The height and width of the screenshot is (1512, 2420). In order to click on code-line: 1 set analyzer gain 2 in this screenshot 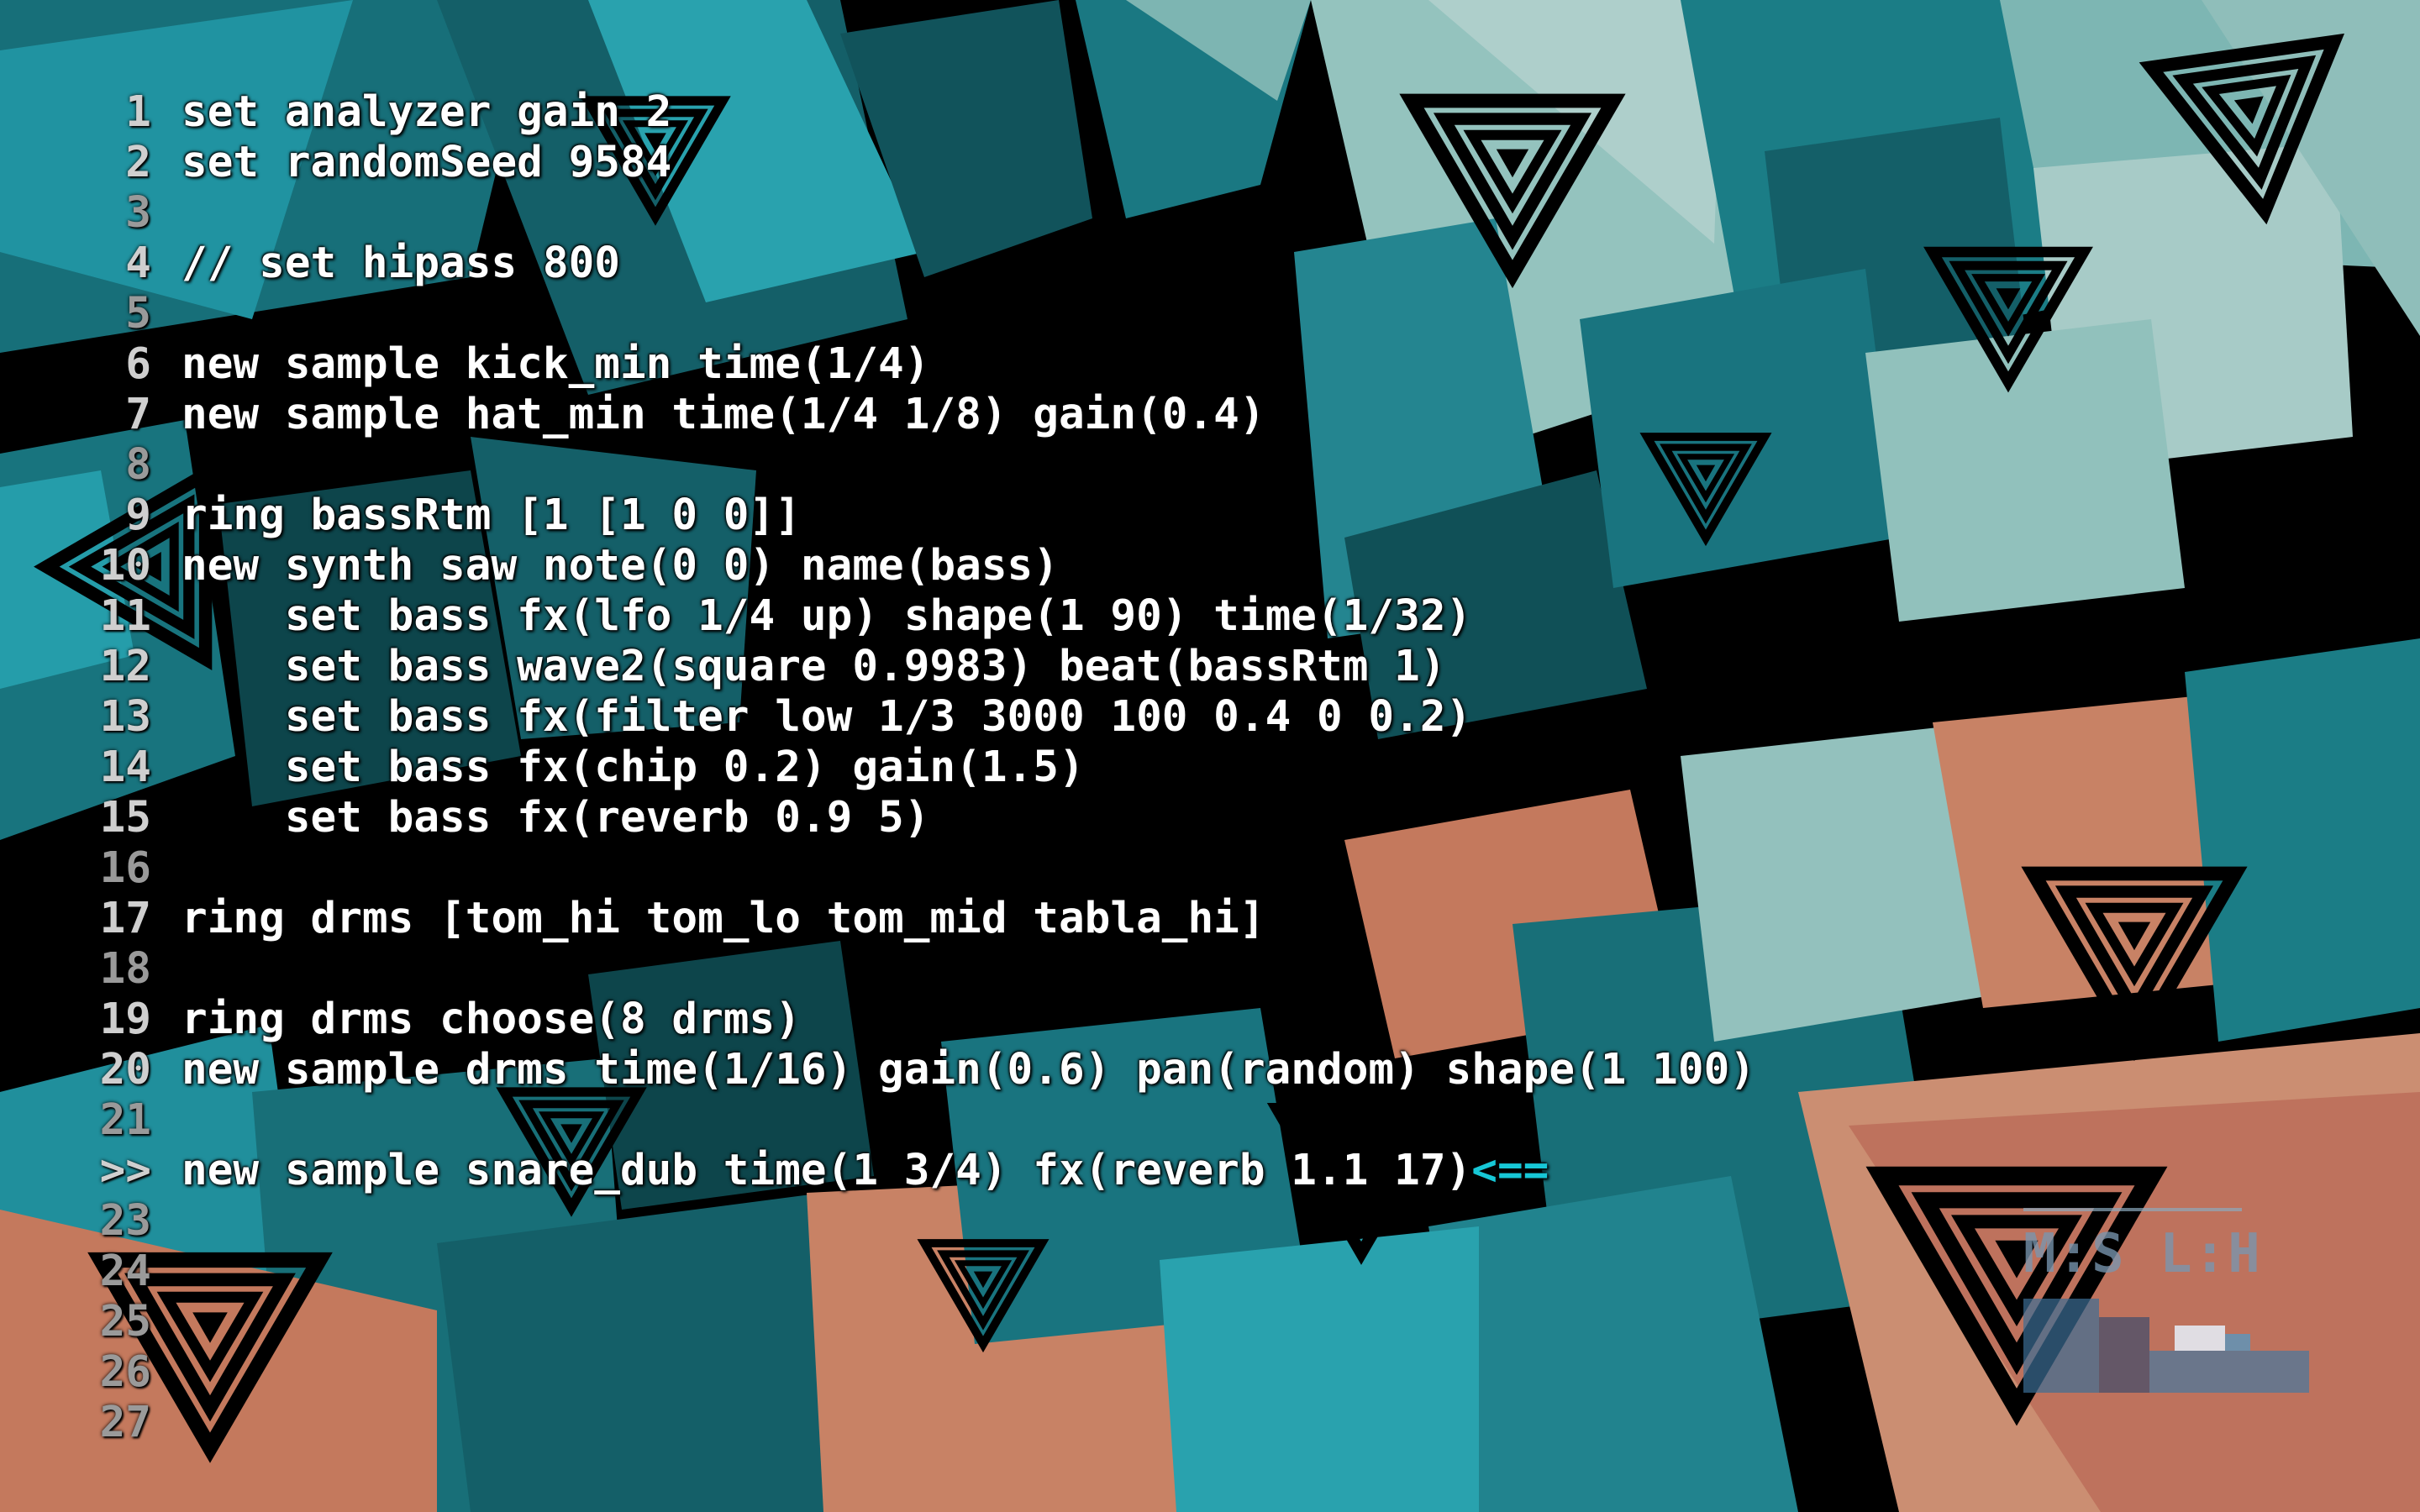, I will do `click(1210, 112)`.